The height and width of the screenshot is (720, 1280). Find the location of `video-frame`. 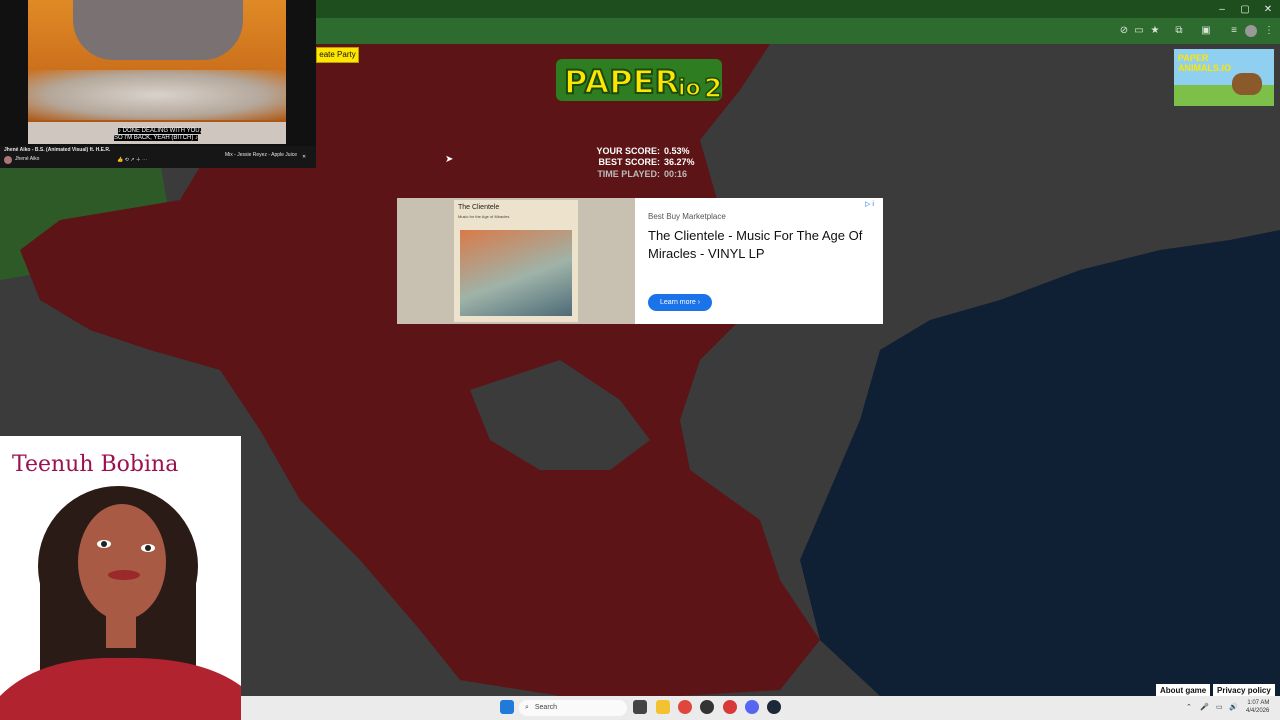

video-frame is located at coordinates (157, 72).